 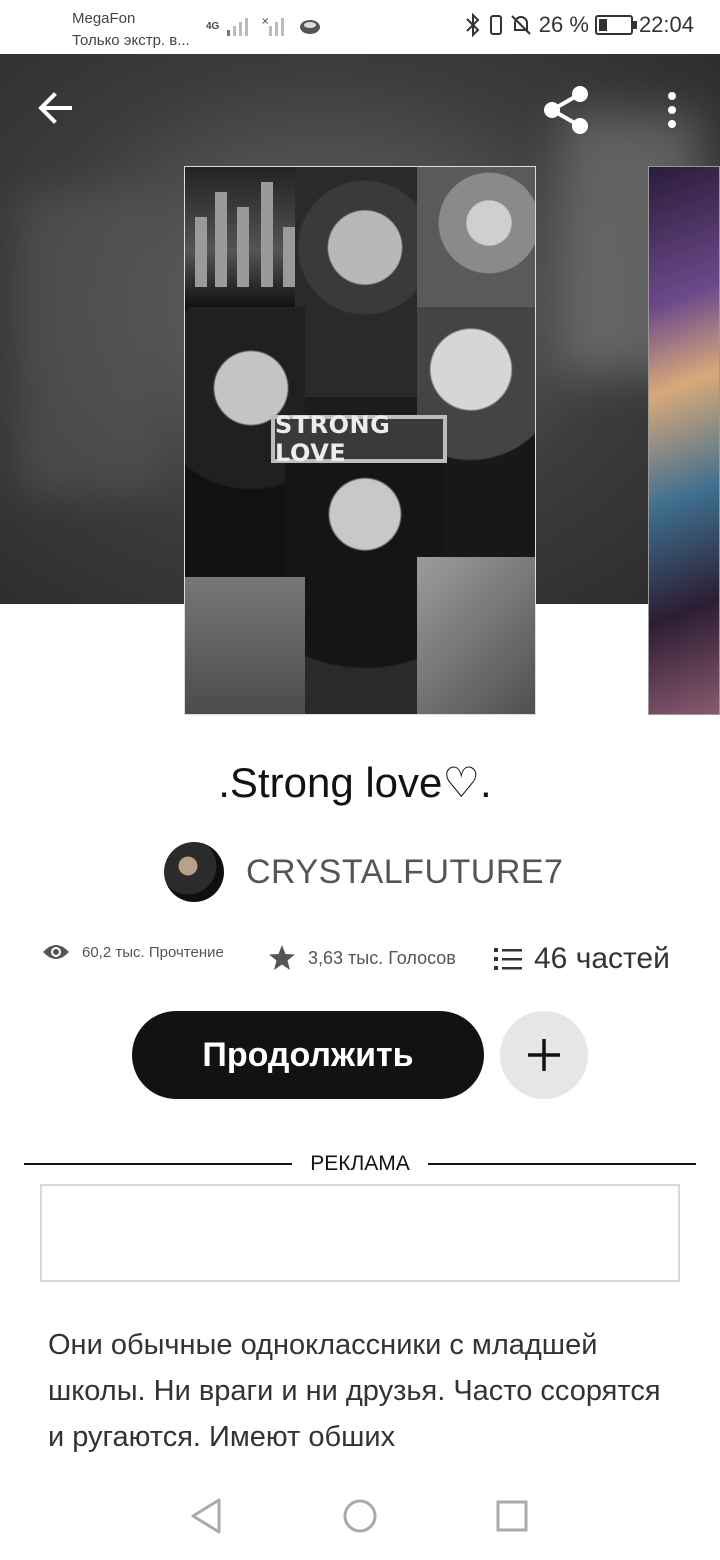 What do you see at coordinates (382, 957) in the screenshot?
I see `votes-count: 3,63 тыс. Голосов` at bounding box center [382, 957].